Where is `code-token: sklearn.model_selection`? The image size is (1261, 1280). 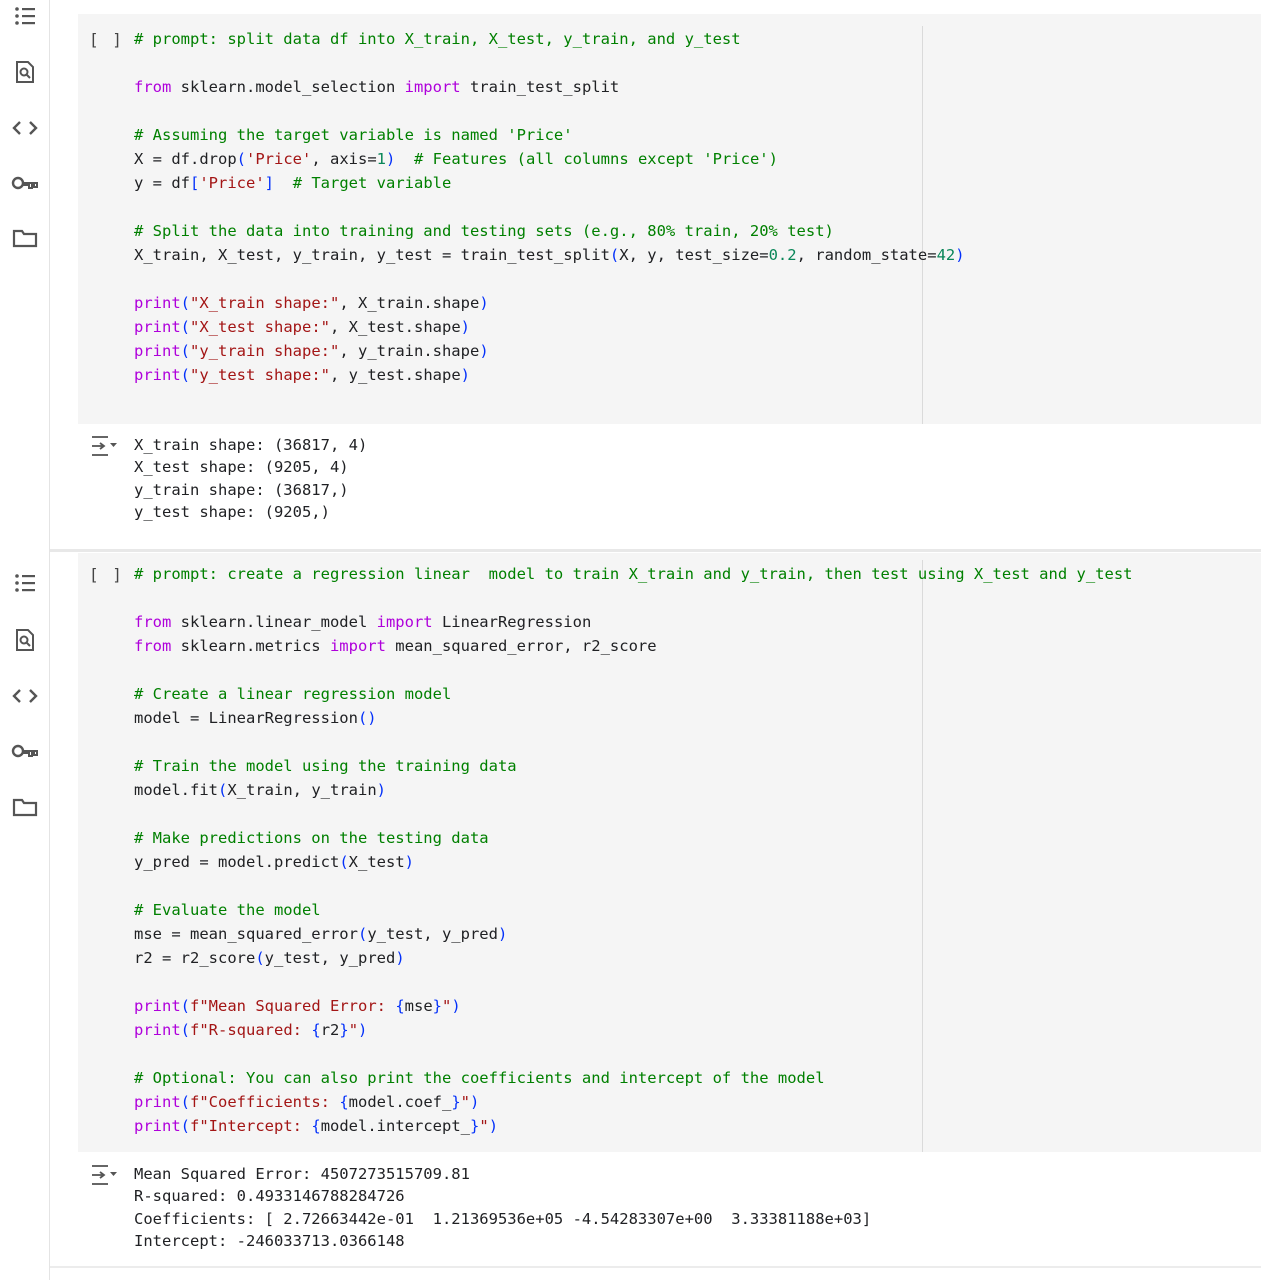 code-token: sklearn.model_selection is located at coordinates (288, 87).